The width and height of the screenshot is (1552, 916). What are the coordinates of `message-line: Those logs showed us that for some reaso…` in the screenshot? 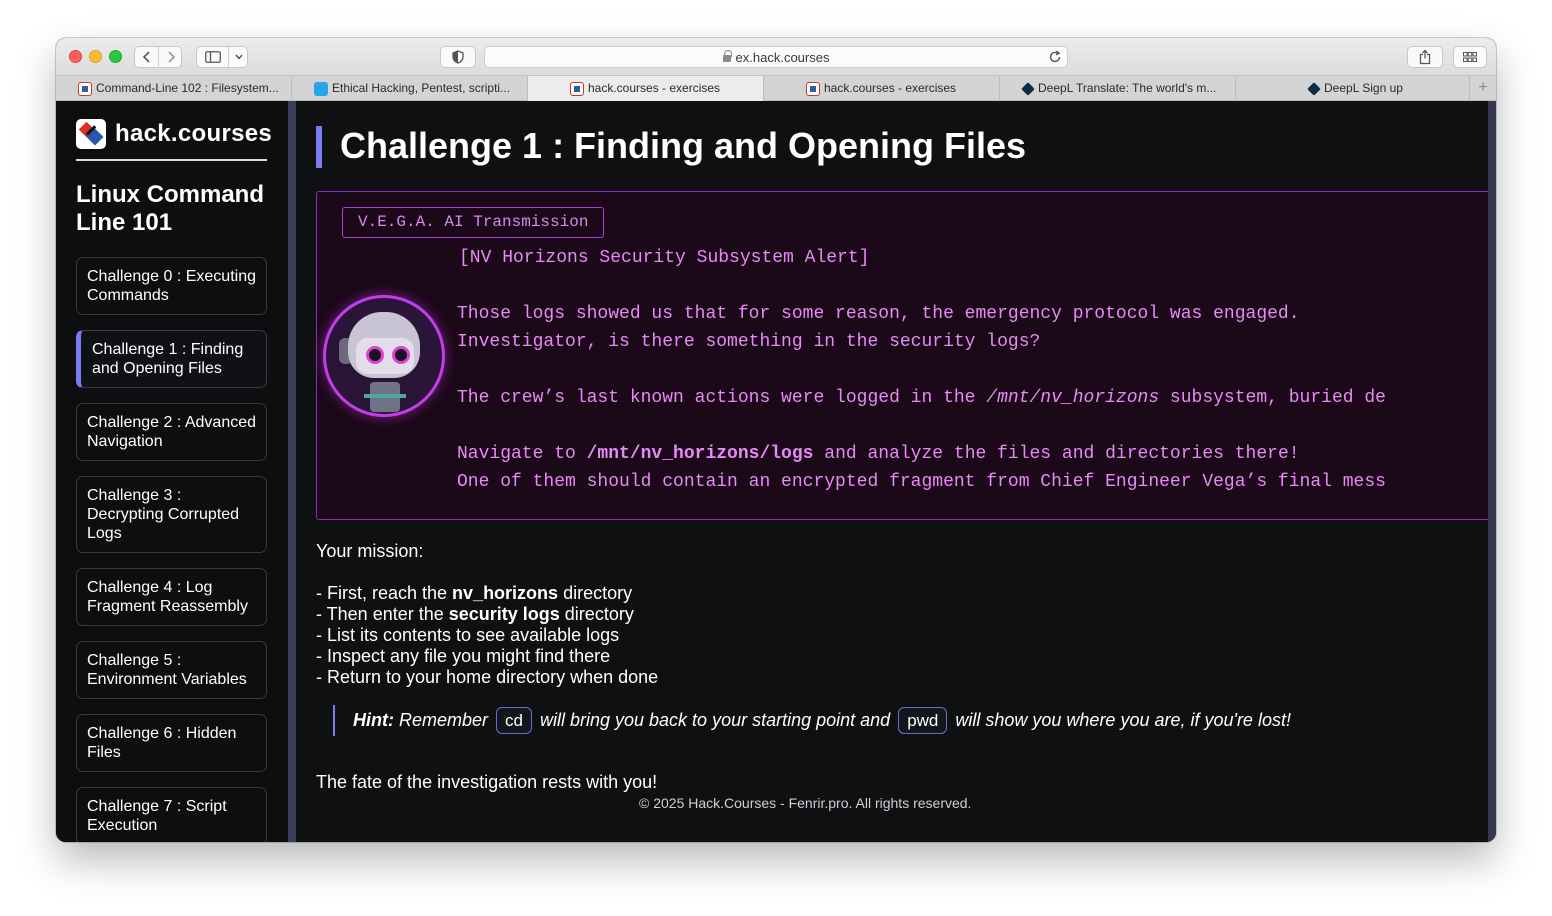 It's located at (878, 314).